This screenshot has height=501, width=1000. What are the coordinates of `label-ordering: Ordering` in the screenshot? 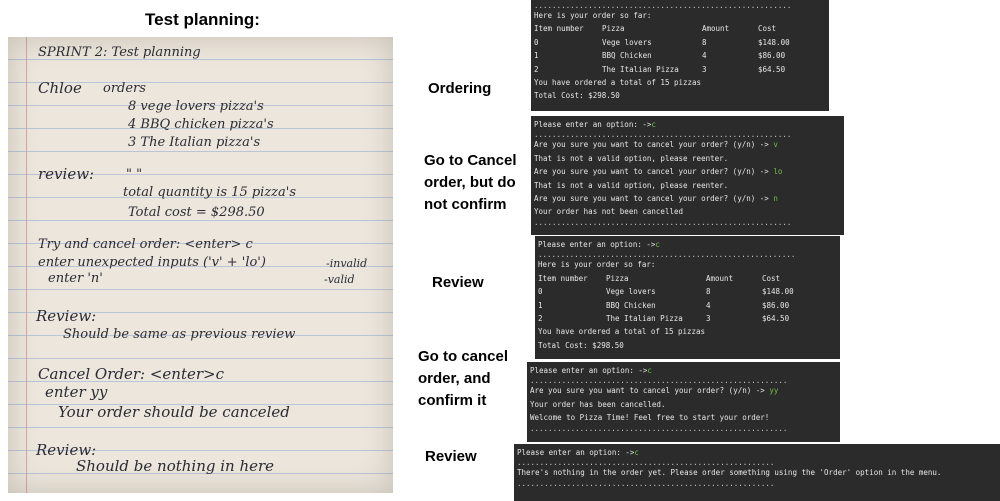 It's located at (460, 88).